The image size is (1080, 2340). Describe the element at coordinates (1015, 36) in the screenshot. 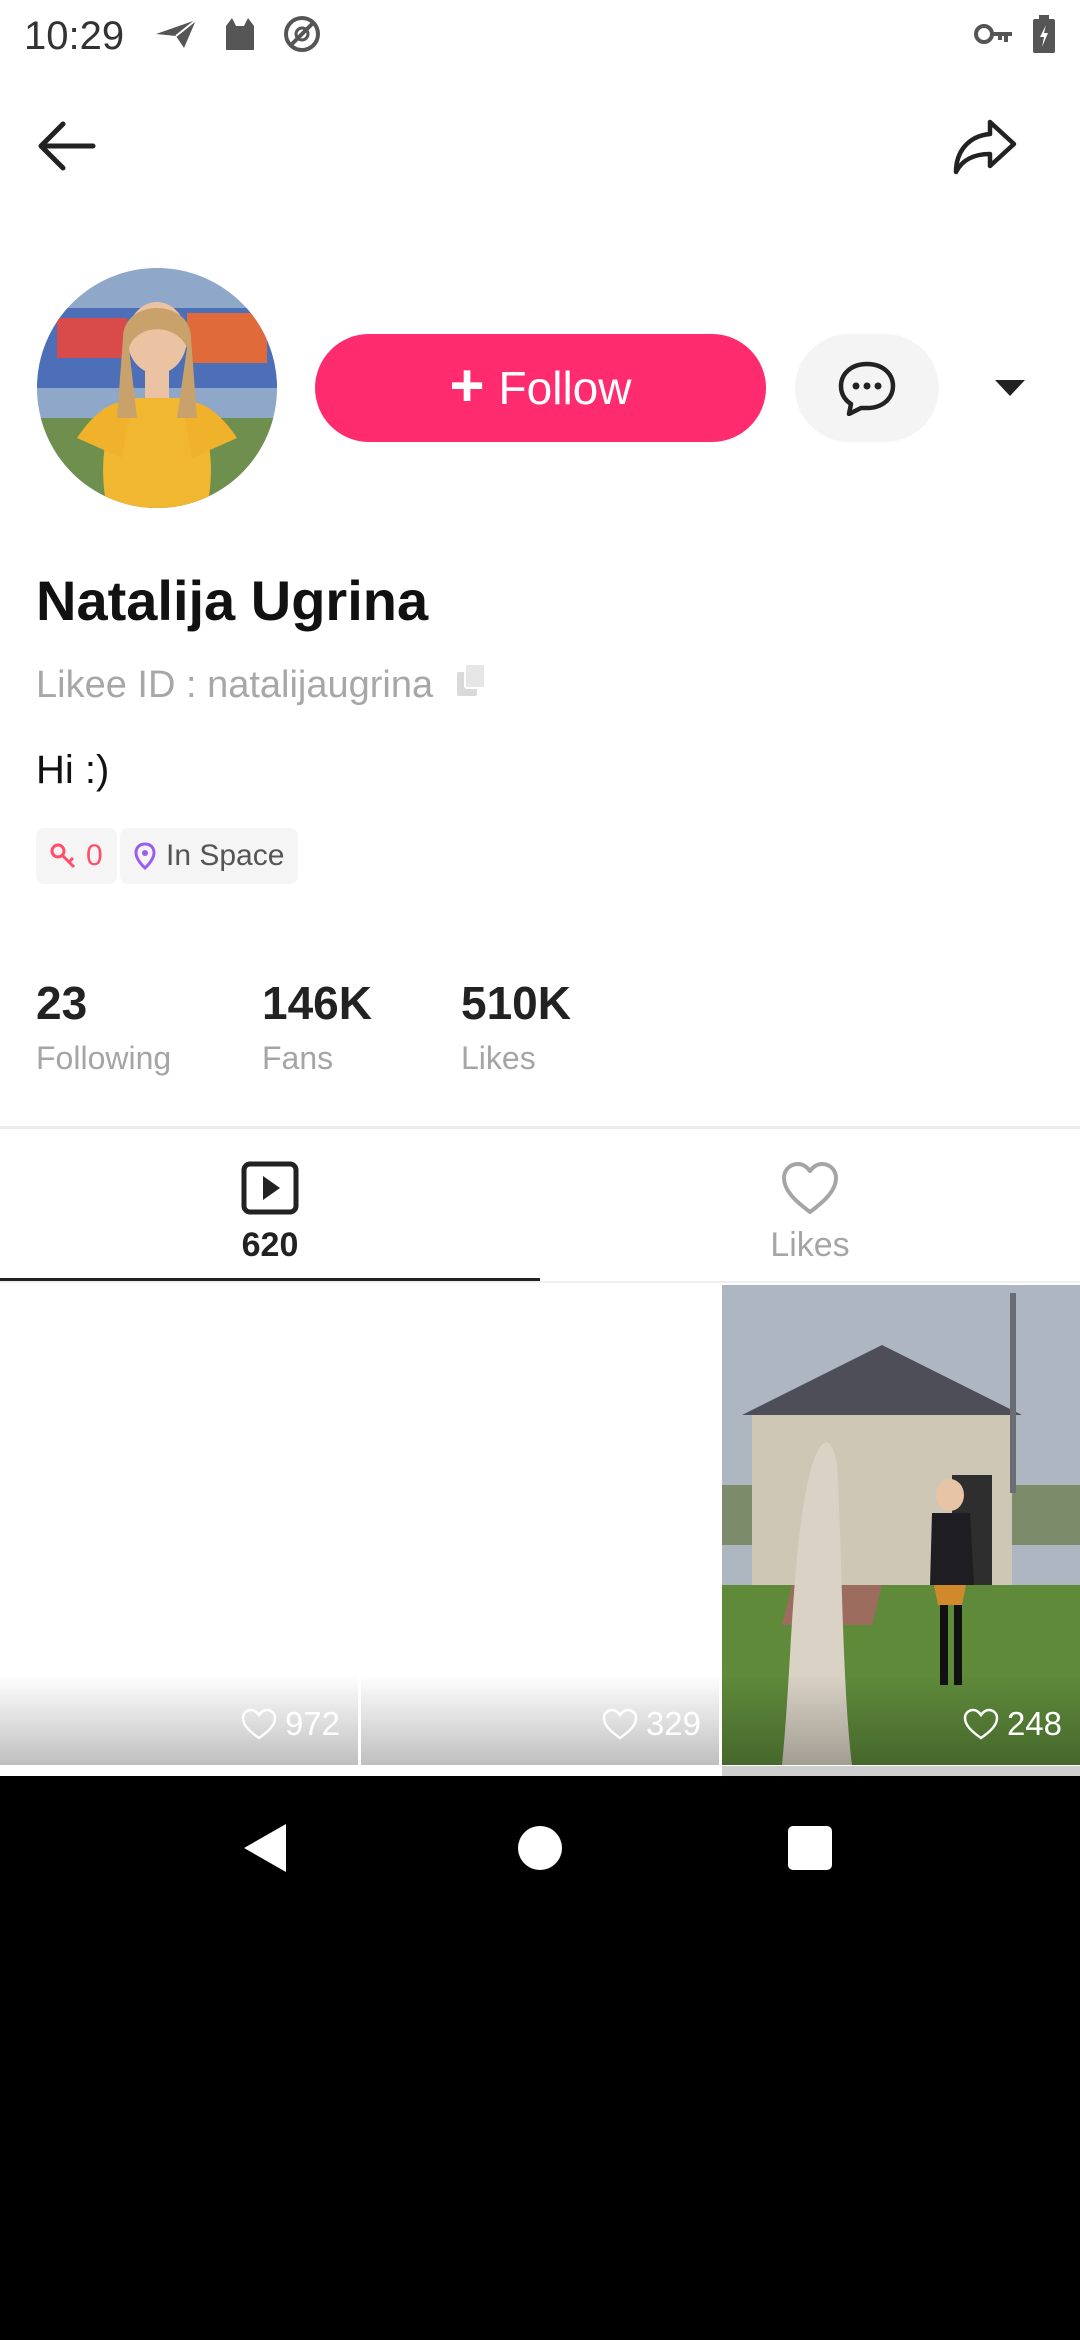

I see `status-right-icons` at that location.